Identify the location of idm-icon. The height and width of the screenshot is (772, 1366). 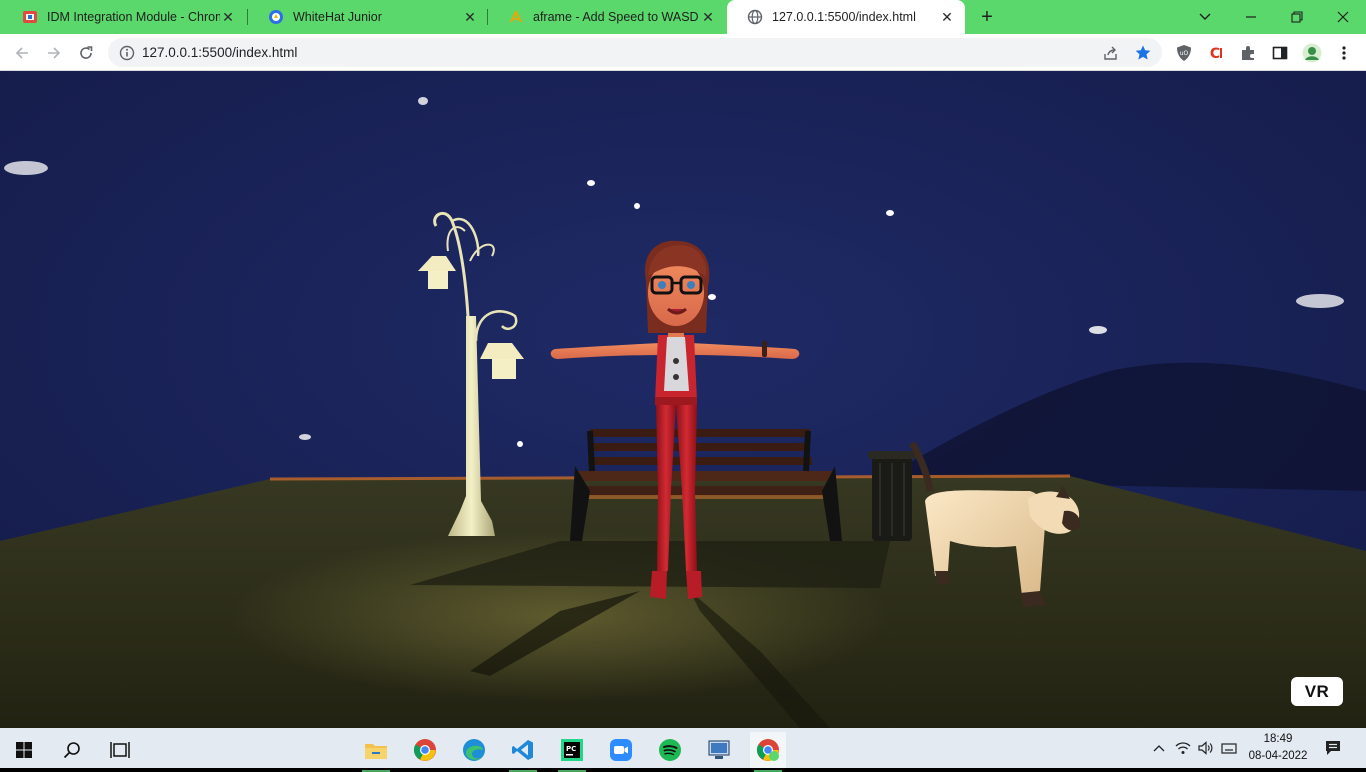
(30, 17).